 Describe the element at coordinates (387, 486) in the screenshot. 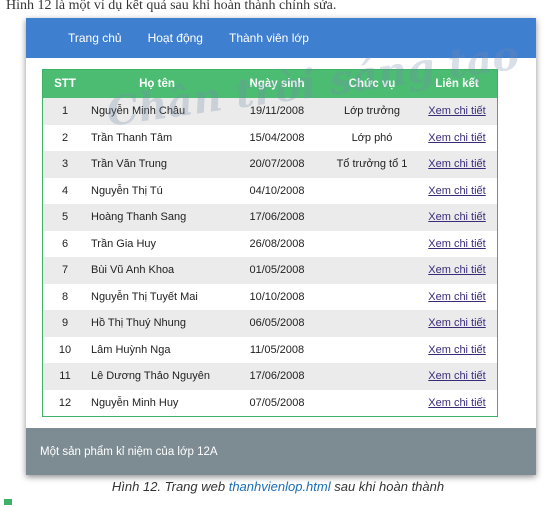

I see `caption-suffix: sau khi hoàn thành` at that location.